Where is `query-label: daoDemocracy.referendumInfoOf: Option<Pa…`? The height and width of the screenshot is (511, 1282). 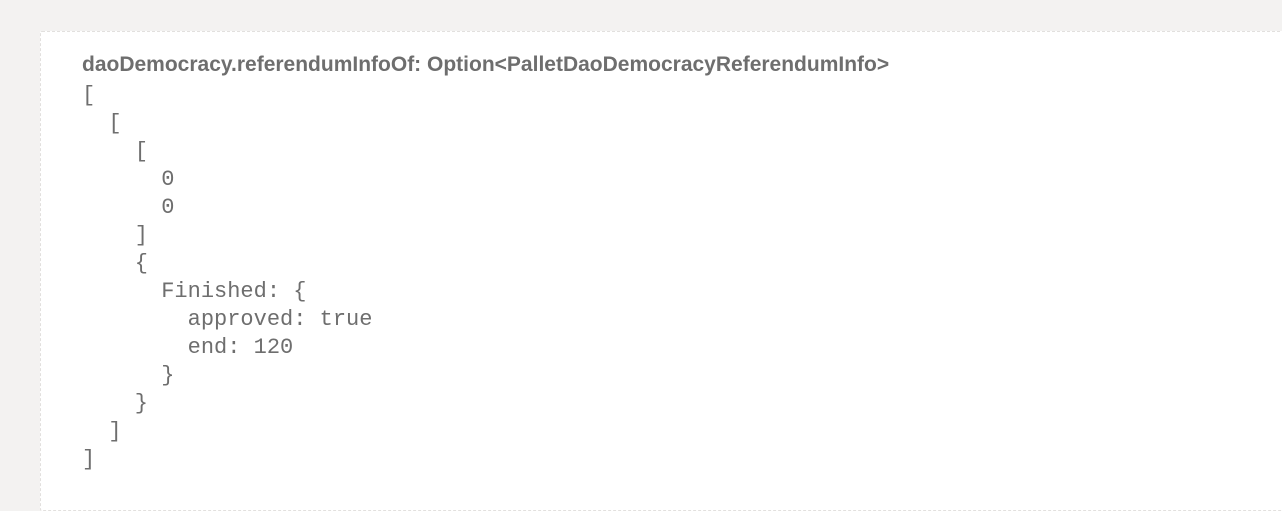
query-label: daoDemocracy.referendumInfoOf: Option<Pa… is located at coordinates (486, 64).